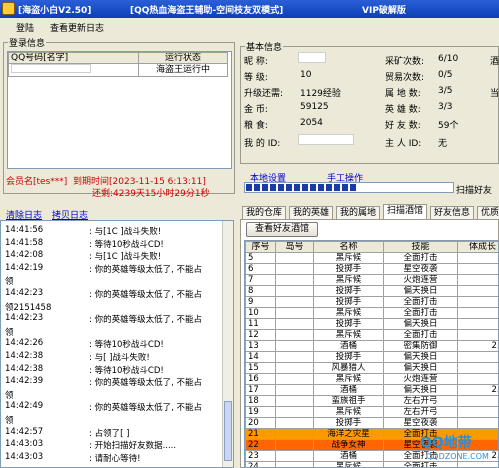 The width and height of the screenshot is (499, 468). What do you see at coordinates (260, 456) in the screenshot?
I see `hero-index: 23` at bounding box center [260, 456].